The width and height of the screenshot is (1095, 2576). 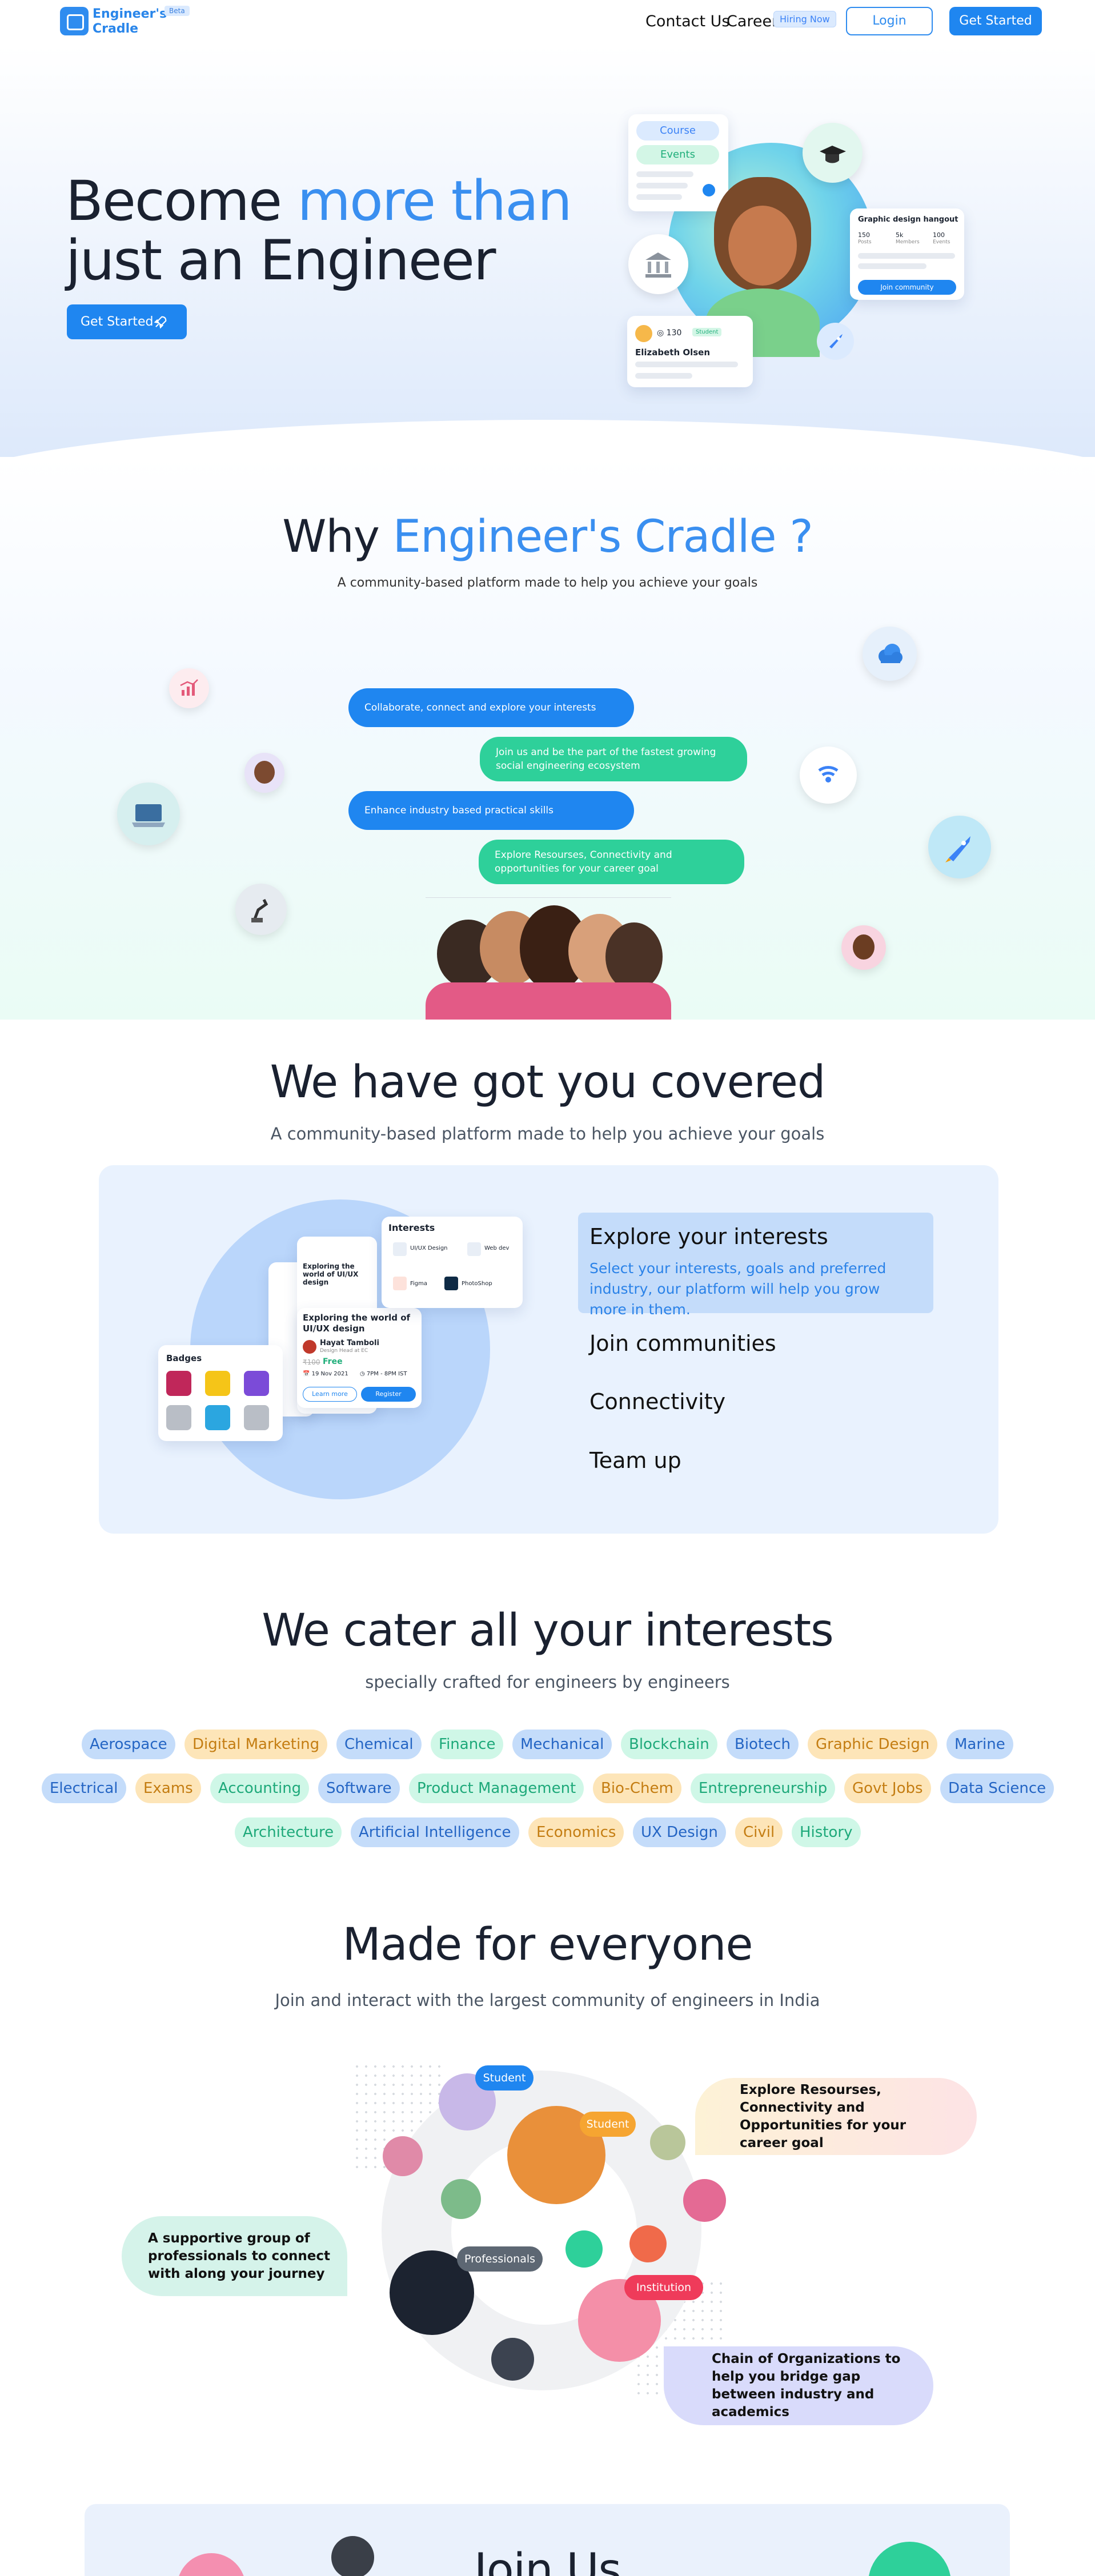 What do you see at coordinates (379, 1744) in the screenshot?
I see `interest-tag: Chemical` at bounding box center [379, 1744].